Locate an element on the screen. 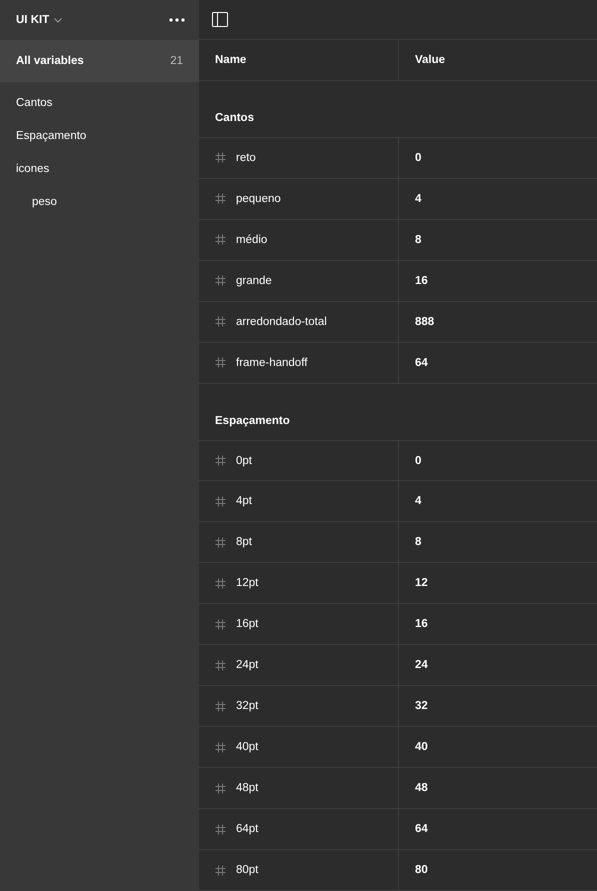 The width and height of the screenshot is (597, 891). variable-value: 32 is located at coordinates (421, 706).